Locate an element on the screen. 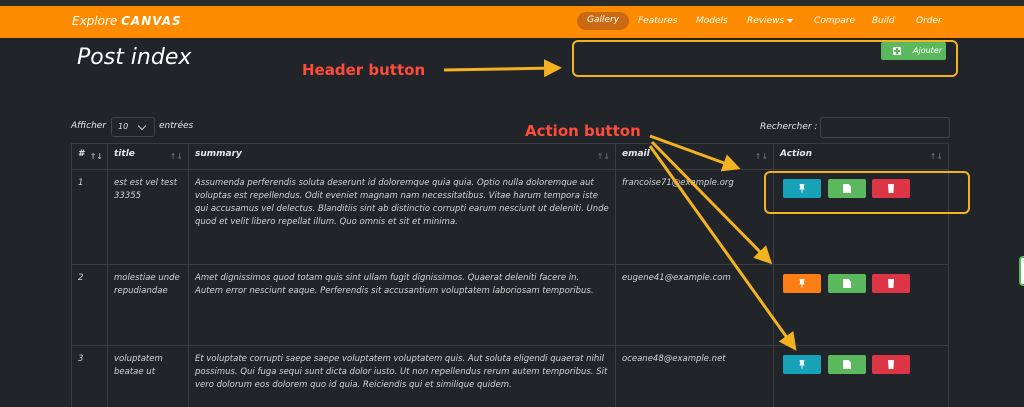 The width and height of the screenshot is (1024, 407). cell-title: voluptatem beatae ut is located at coordinates (148, 376).